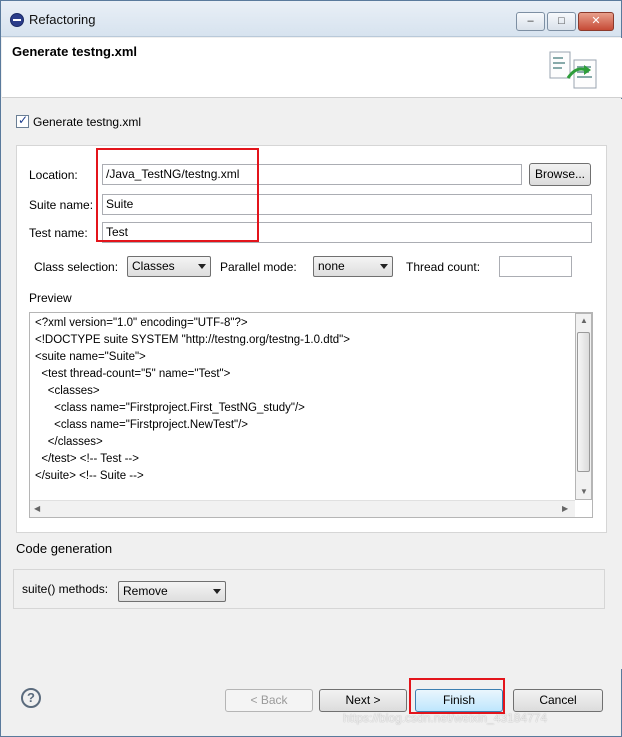 Image resolution: width=622 pixels, height=737 pixels. What do you see at coordinates (133, 374) in the screenshot?
I see `preview-line: <test thread-count="5" name="Test">` at bounding box center [133, 374].